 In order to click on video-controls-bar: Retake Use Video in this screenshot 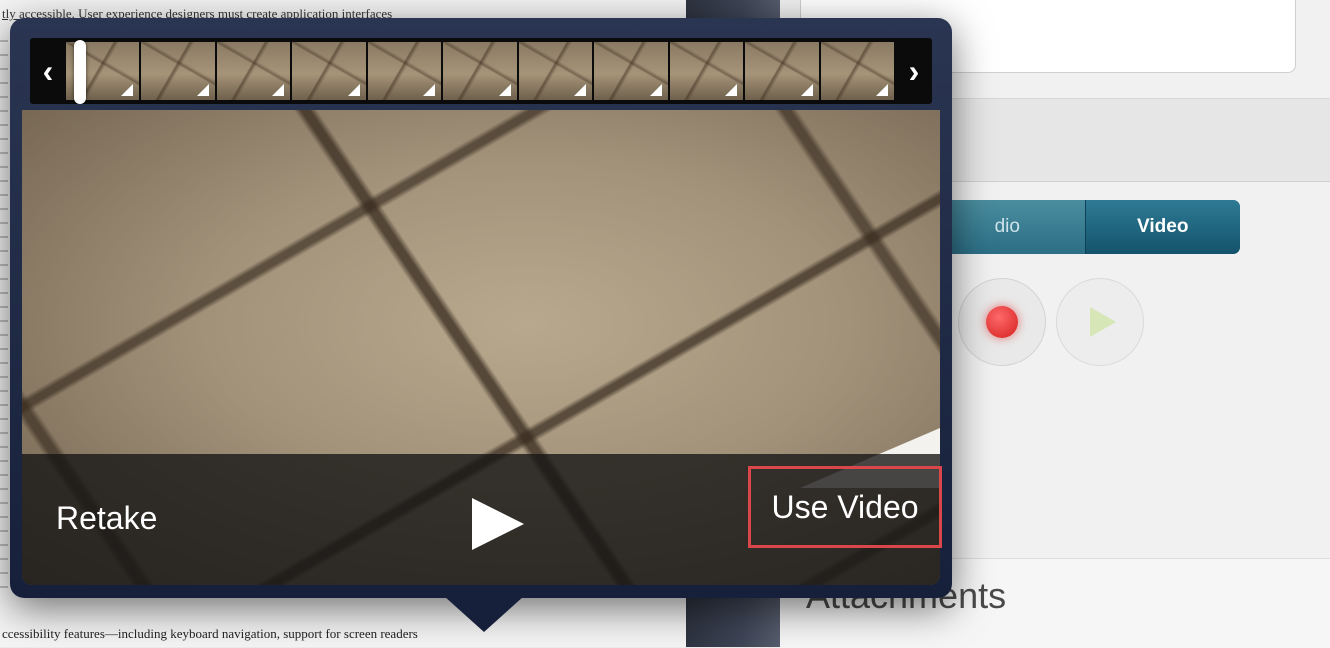, I will do `click(482, 519)`.